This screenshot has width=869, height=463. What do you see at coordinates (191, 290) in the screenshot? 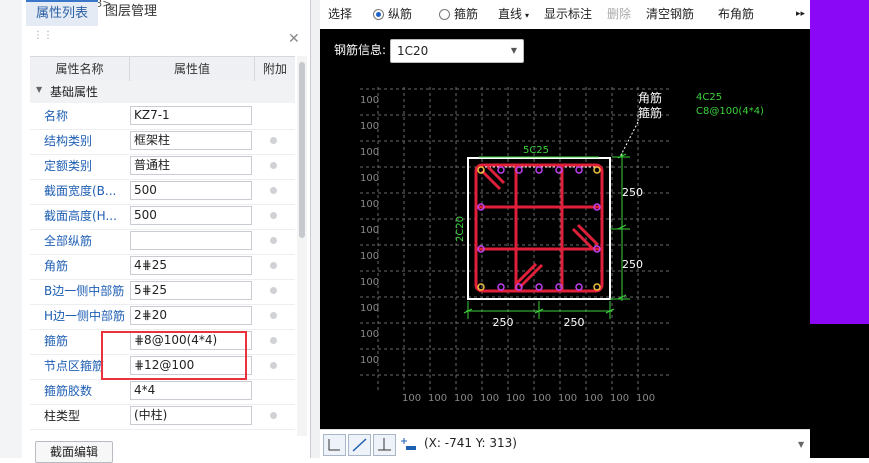
I see `property-value-field: 5⋕25` at bounding box center [191, 290].